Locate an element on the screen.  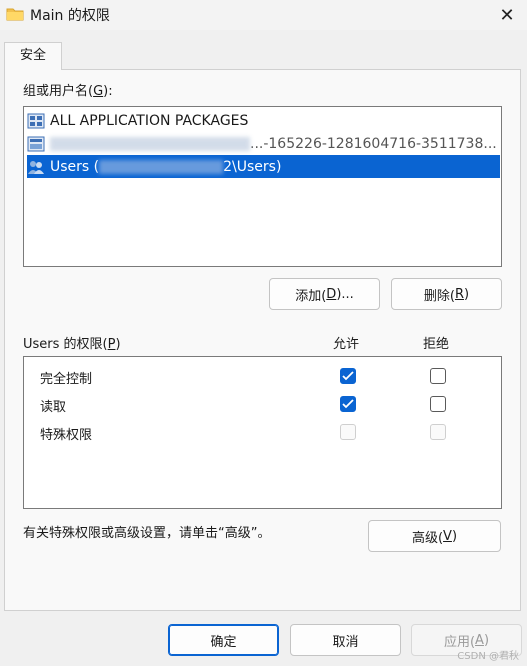
advanced-button: 高级(V) is located at coordinates (434, 536).